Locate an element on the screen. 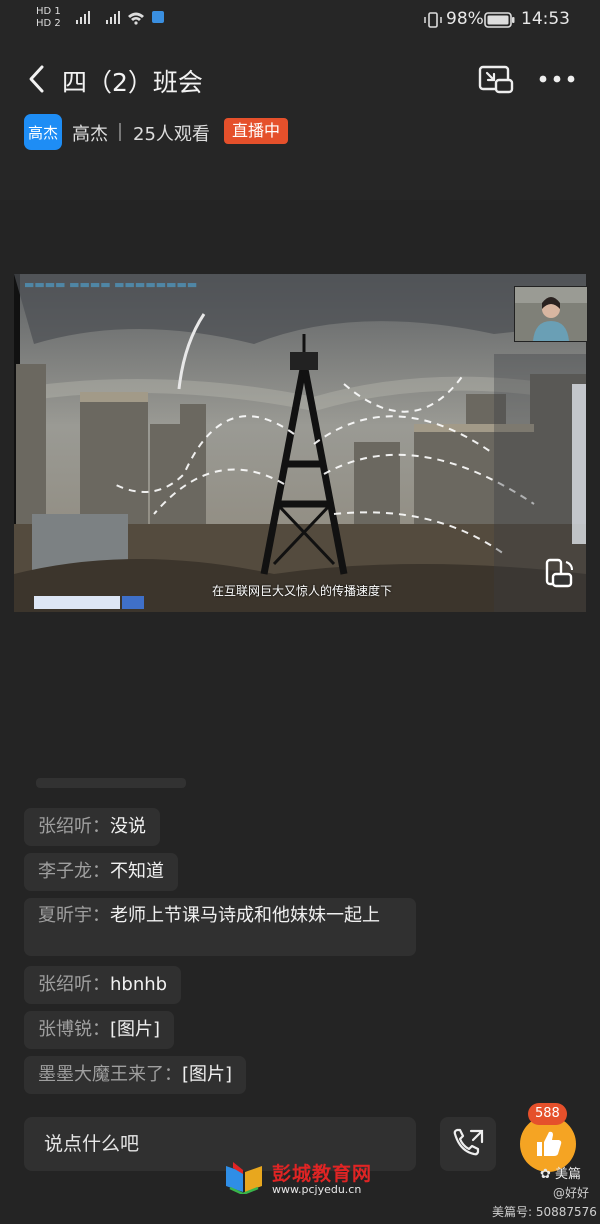 The width and height of the screenshot is (600, 1224). pip-icon is located at coordinates (496, 79).